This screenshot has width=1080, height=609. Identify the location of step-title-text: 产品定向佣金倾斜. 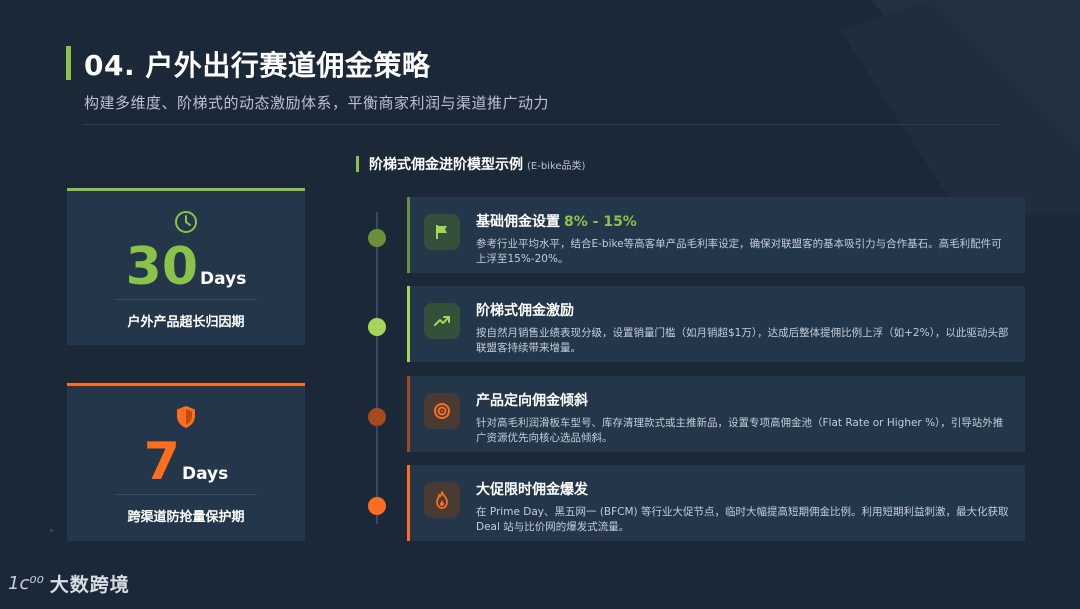
(532, 401).